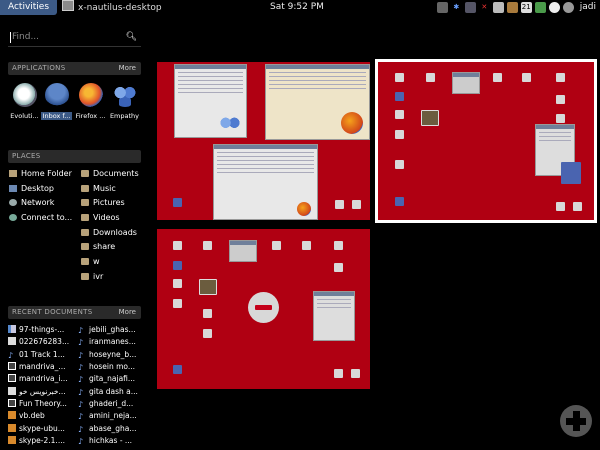 Image resolution: width=600 pixels, height=450 pixels. Describe the element at coordinates (26, 156) in the screenshot. I see `places-title: PLACES` at that location.